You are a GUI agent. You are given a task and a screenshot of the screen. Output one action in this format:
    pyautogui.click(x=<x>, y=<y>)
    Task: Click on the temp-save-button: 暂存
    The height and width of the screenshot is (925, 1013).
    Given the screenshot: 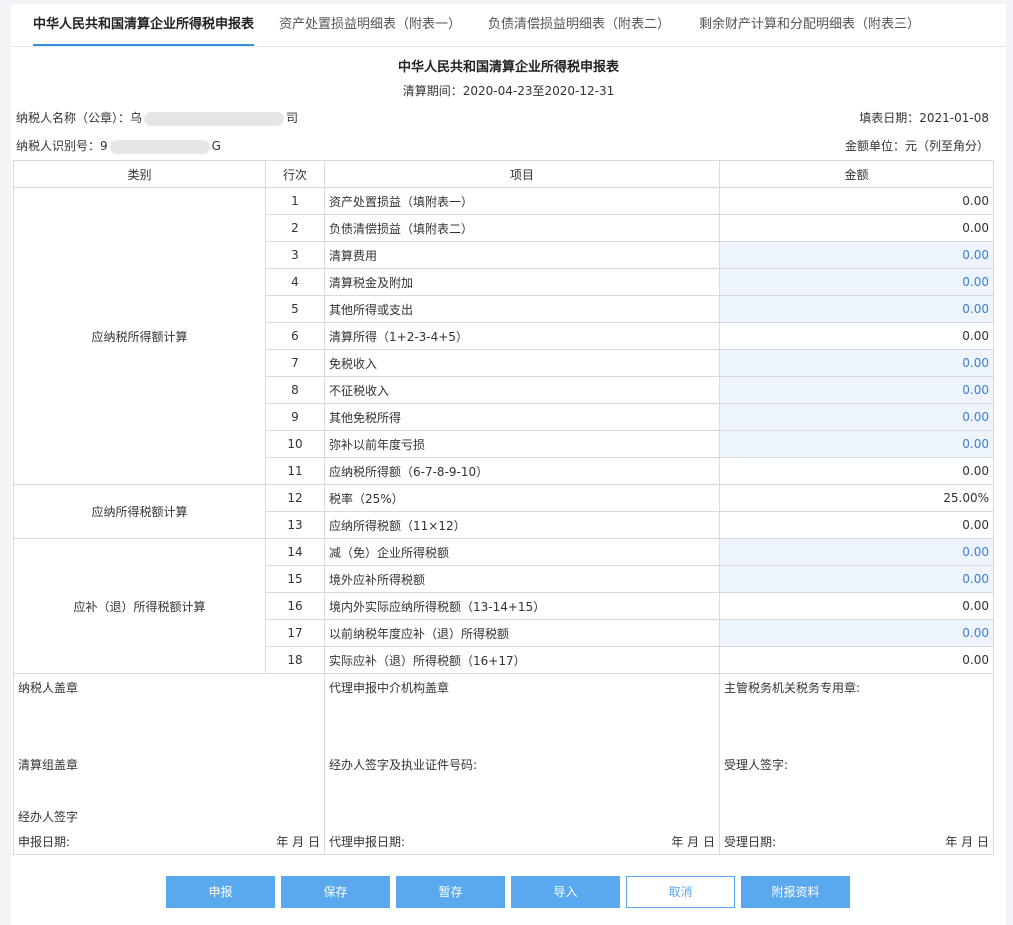 What is the action you would take?
    pyautogui.click(x=450, y=892)
    